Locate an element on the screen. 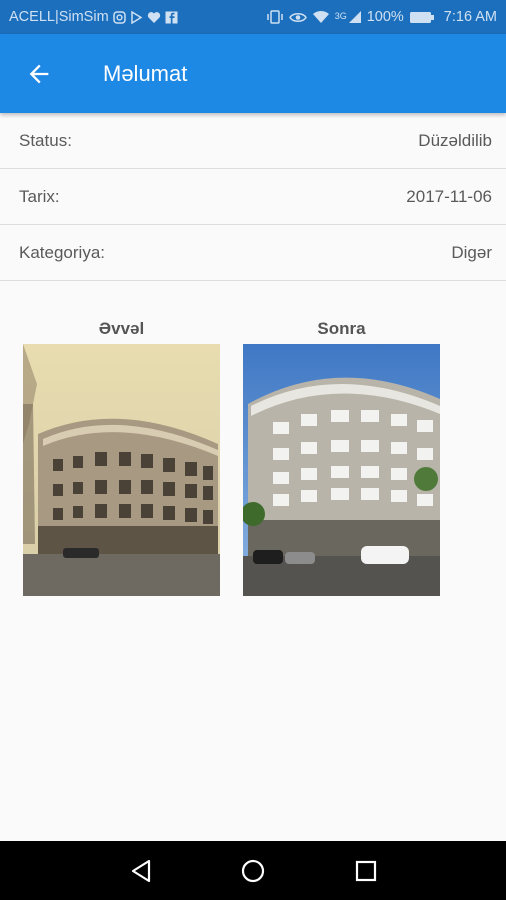 The height and width of the screenshot is (900, 506). navigation-bar is located at coordinates (253, 870).